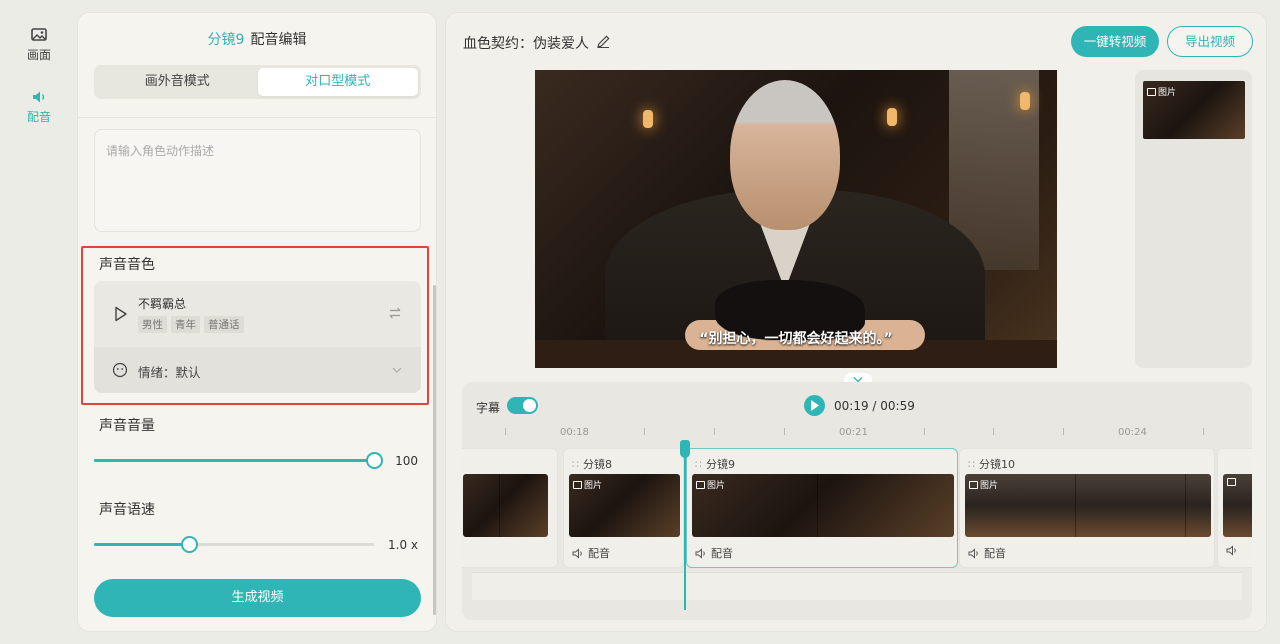 The width and height of the screenshot is (1280, 644). I want to click on voice-section-title: 声音音色, so click(127, 265).